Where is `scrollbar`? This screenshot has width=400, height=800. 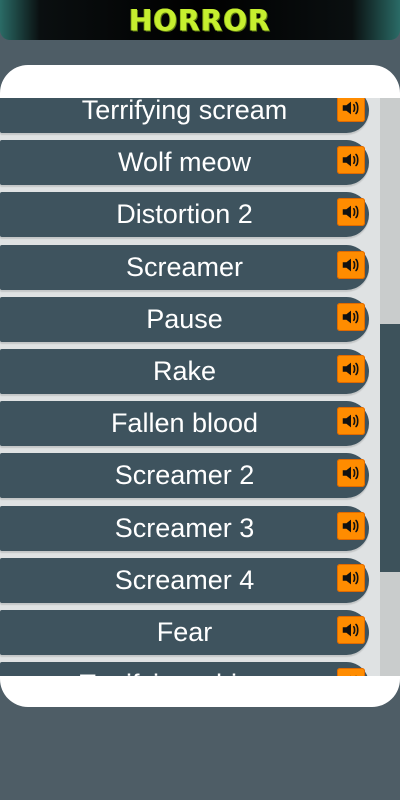
scrollbar is located at coordinates (390, 387).